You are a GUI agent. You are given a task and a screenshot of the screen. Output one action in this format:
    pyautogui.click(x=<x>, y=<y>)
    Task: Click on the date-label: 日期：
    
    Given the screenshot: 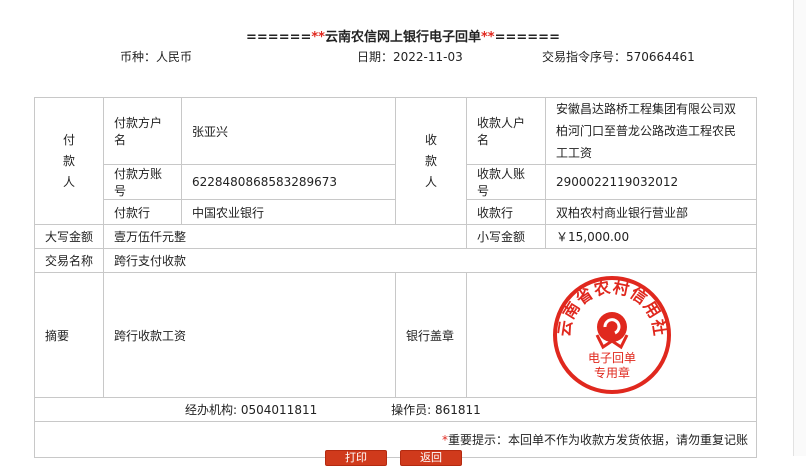 What is the action you would take?
    pyautogui.click(x=375, y=57)
    